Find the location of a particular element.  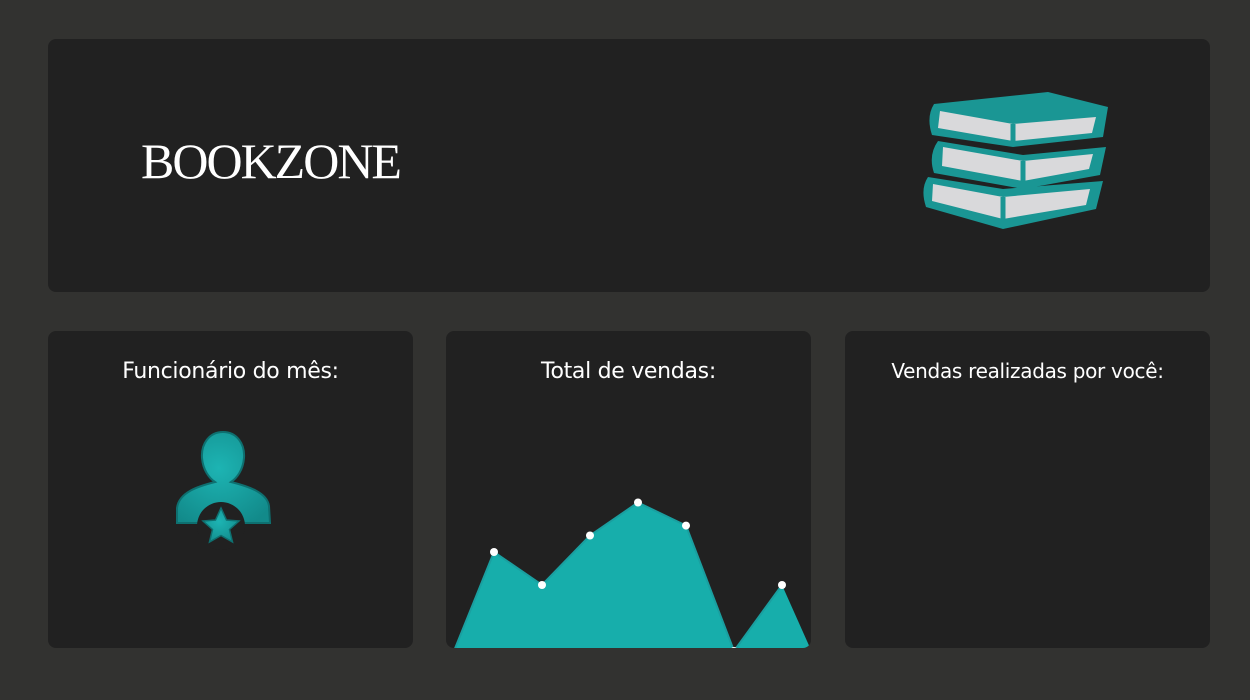

employee-of-month-card: Funcionário do mês: is located at coordinates (230, 489).